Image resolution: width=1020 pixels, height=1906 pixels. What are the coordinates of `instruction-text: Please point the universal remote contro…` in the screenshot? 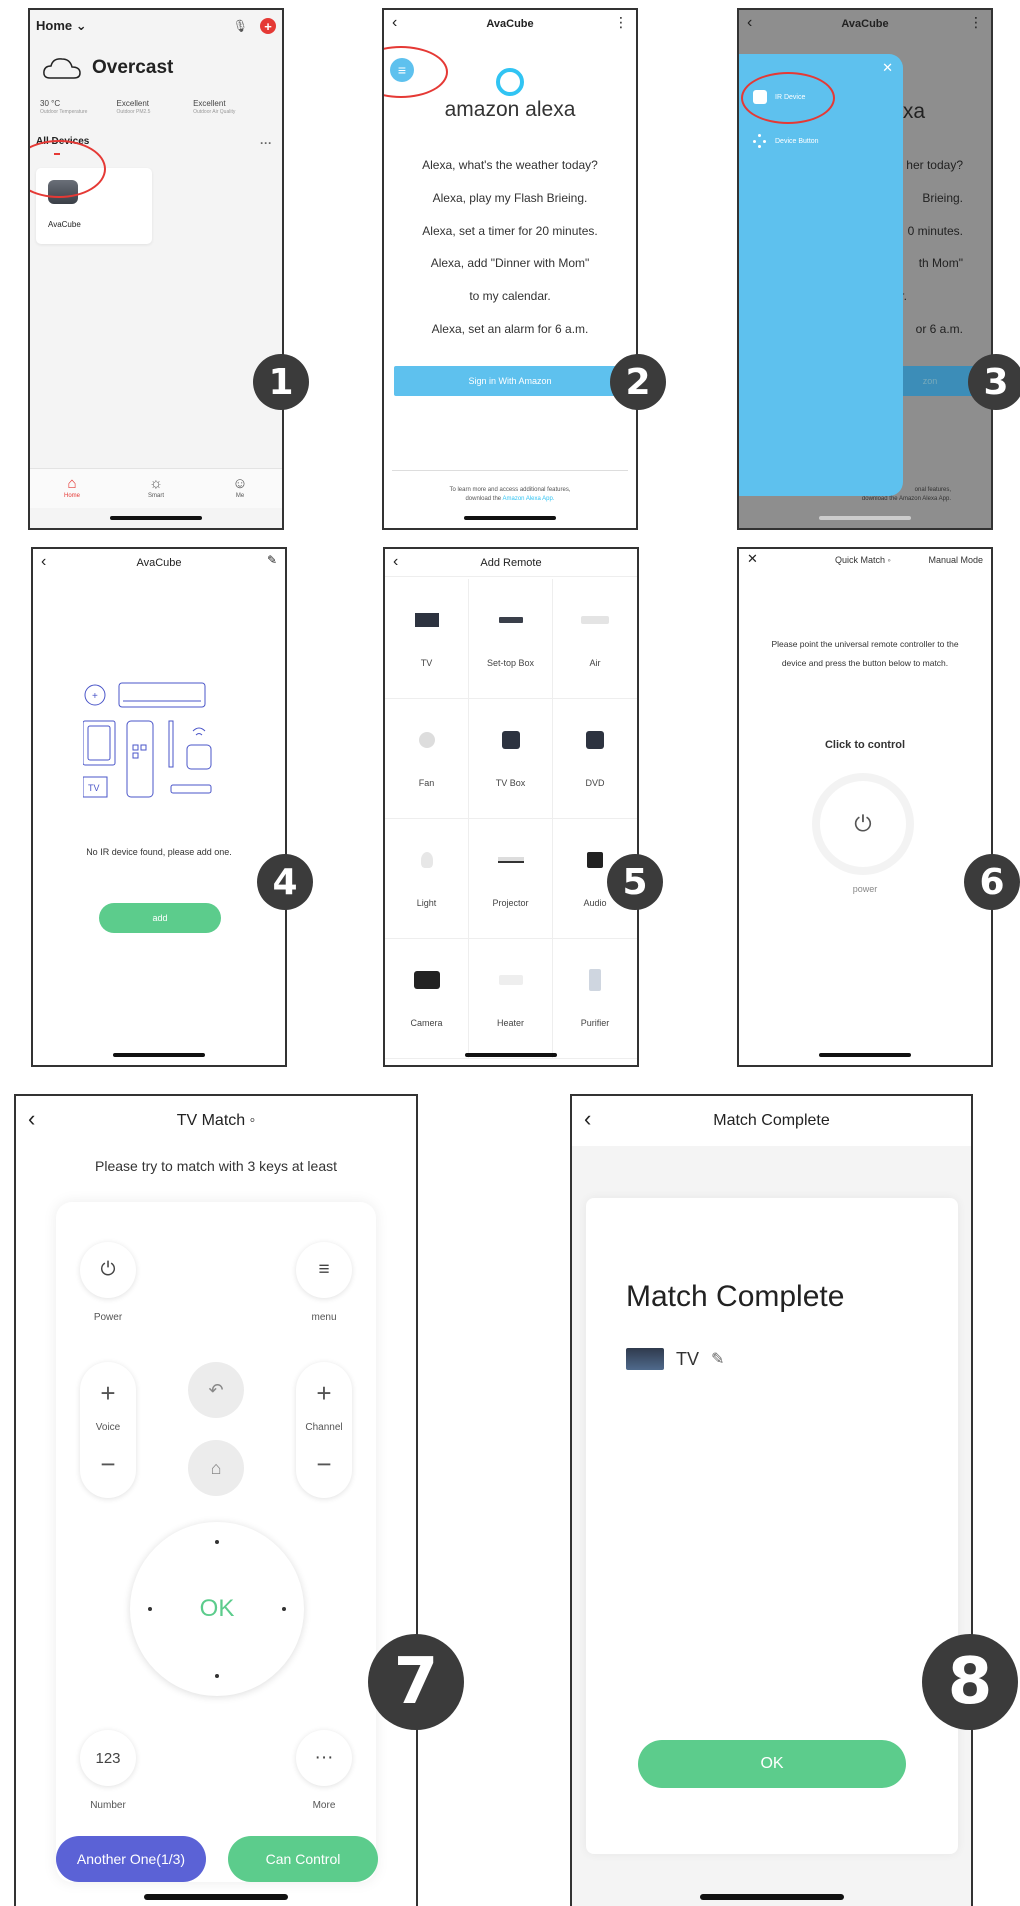 It's located at (865, 653).